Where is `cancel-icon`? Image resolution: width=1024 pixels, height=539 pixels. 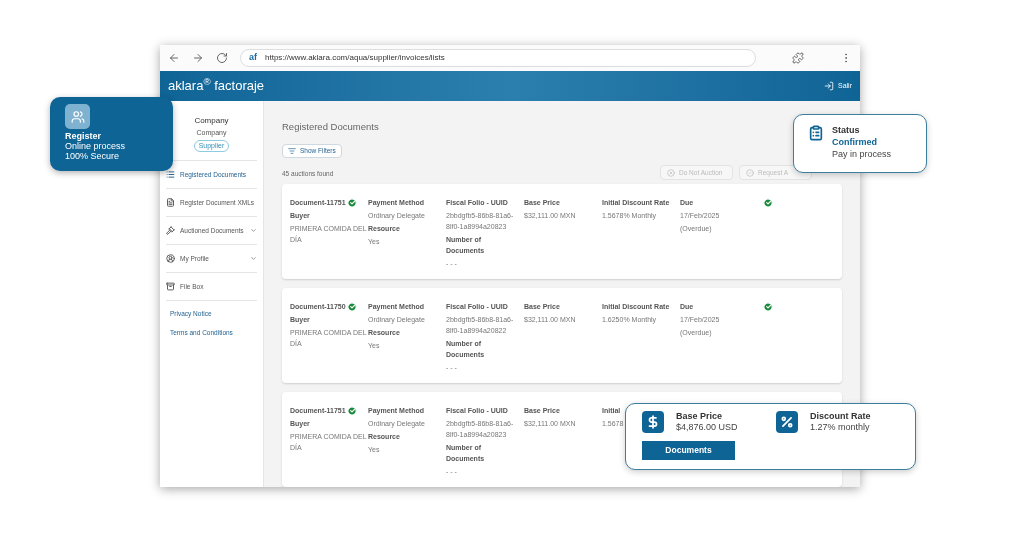
cancel-icon is located at coordinates (671, 172).